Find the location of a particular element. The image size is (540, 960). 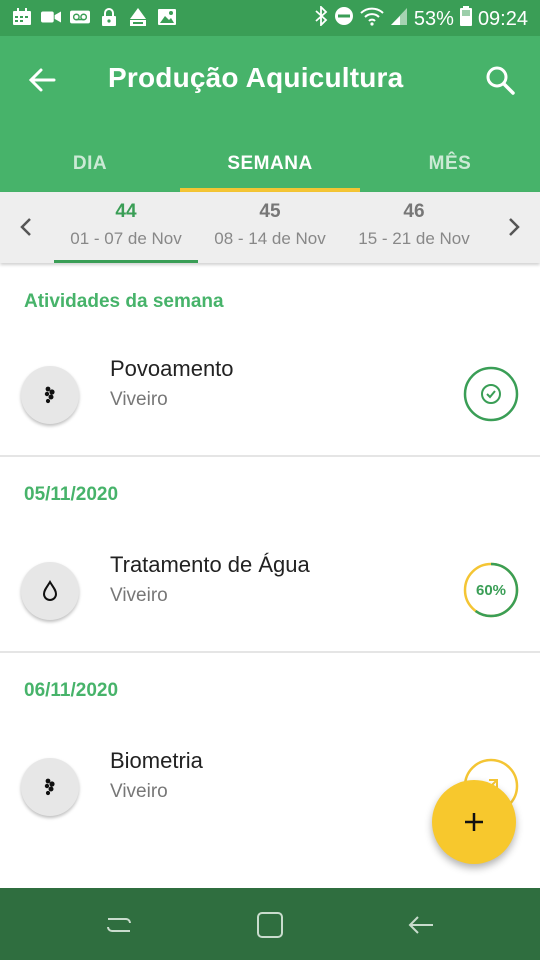

tab-semana: SEMANA is located at coordinates (270, 164).